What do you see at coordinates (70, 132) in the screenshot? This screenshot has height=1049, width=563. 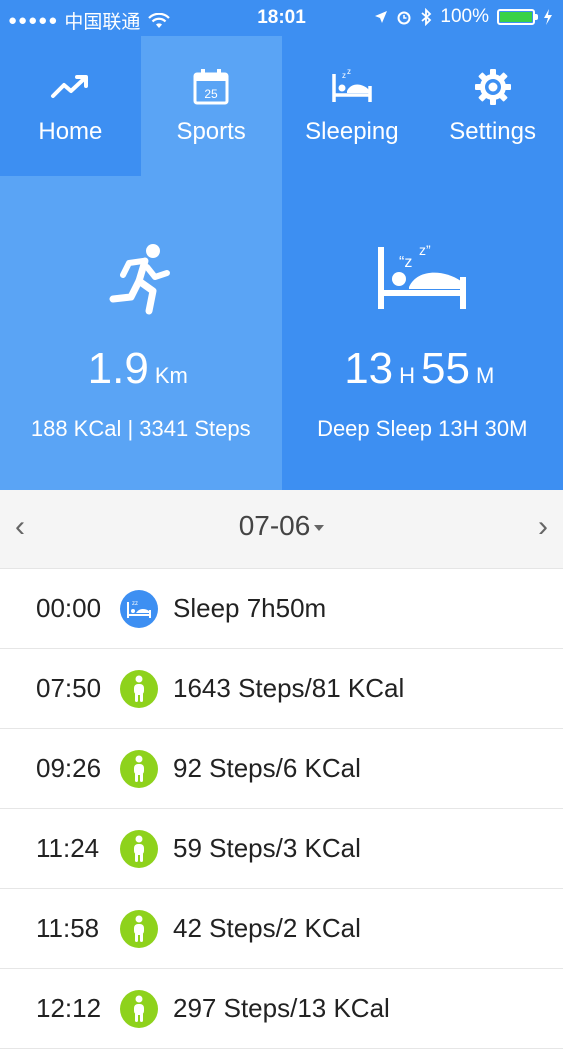 I see `tab-label: Home` at bounding box center [70, 132].